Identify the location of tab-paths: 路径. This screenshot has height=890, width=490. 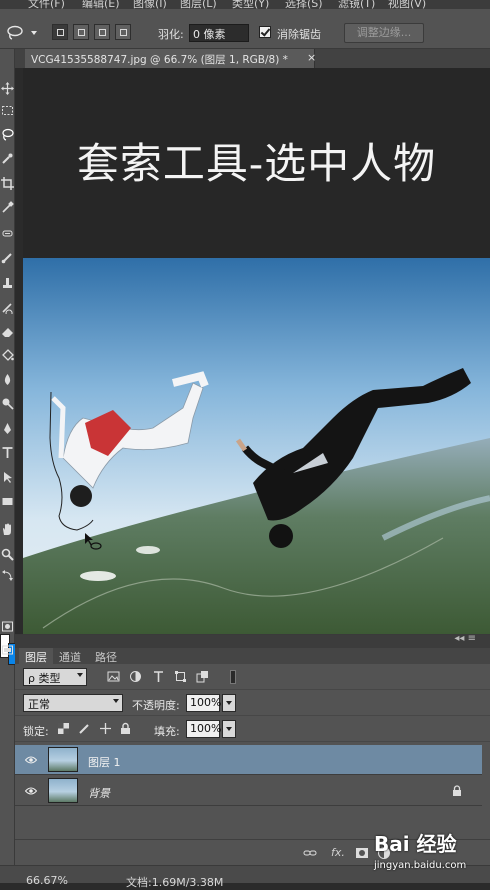
(106, 656).